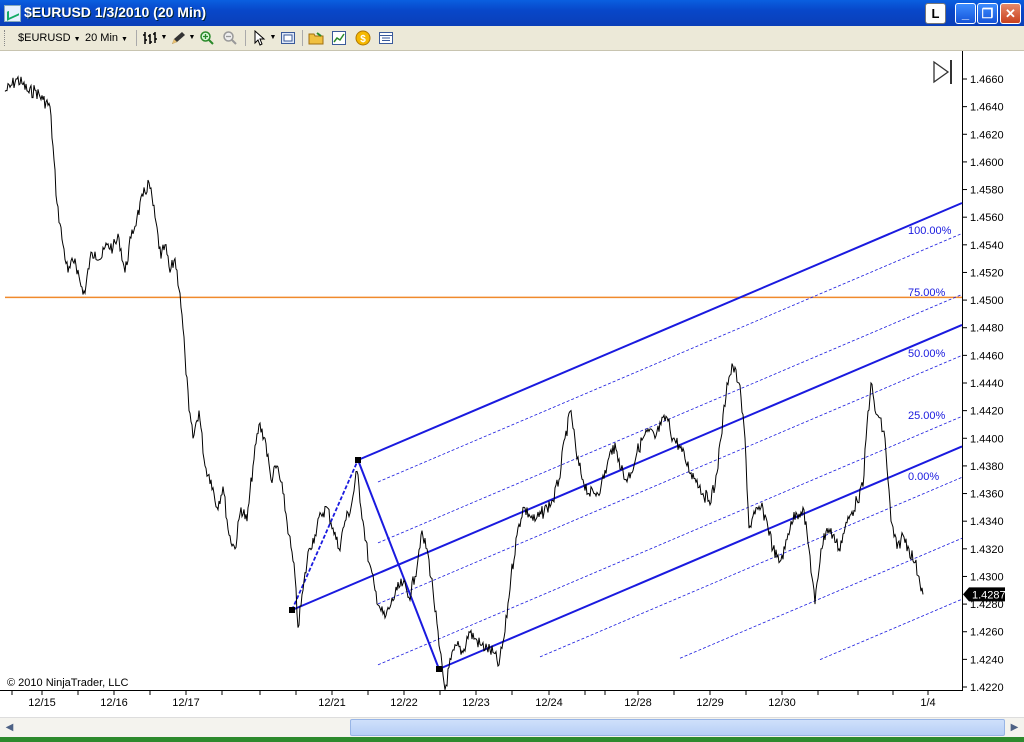  Describe the element at coordinates (782, 703) in the screenshot. I see `x-tick-label: 12/30` at that location.